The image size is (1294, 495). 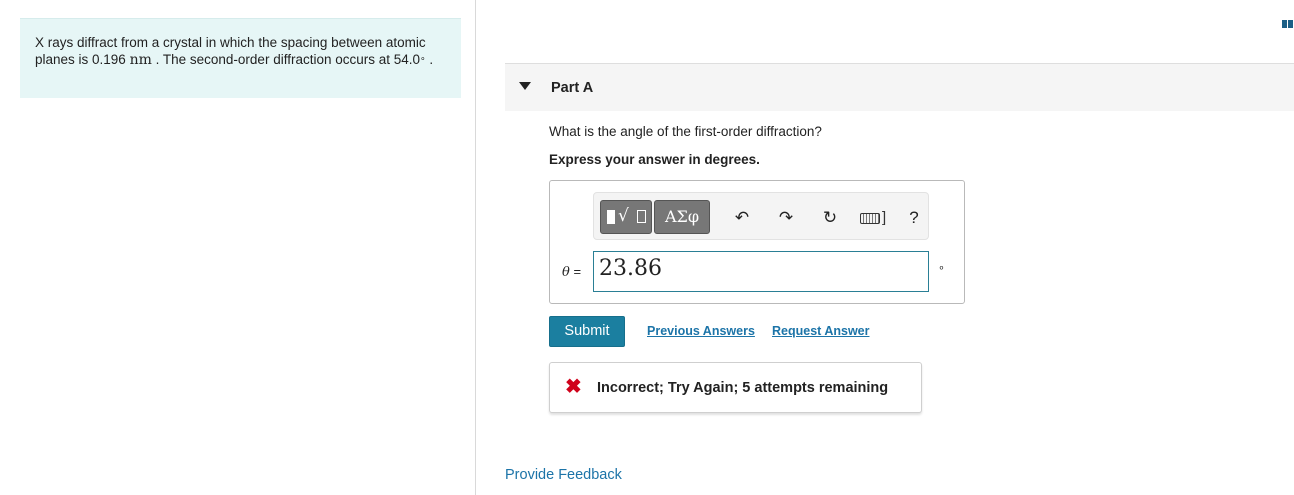 What do you see at coordinates (475, 247) in the screenshot?
I see `panel-divider` at bounding box center [475, 247].